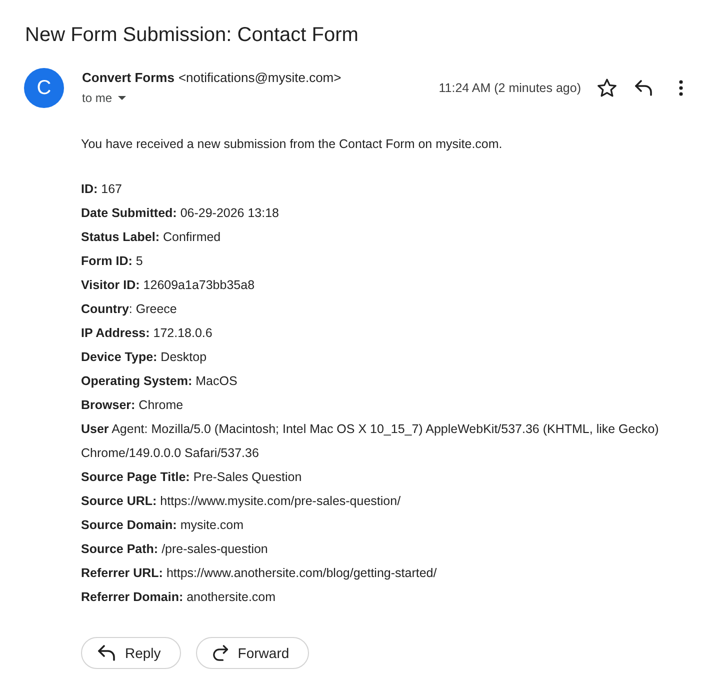  What do you see at coordinates (260, 78) in the screenshot?
I see `sender-email: <notifications@mysite.com>` at bounding box center [260, 78].